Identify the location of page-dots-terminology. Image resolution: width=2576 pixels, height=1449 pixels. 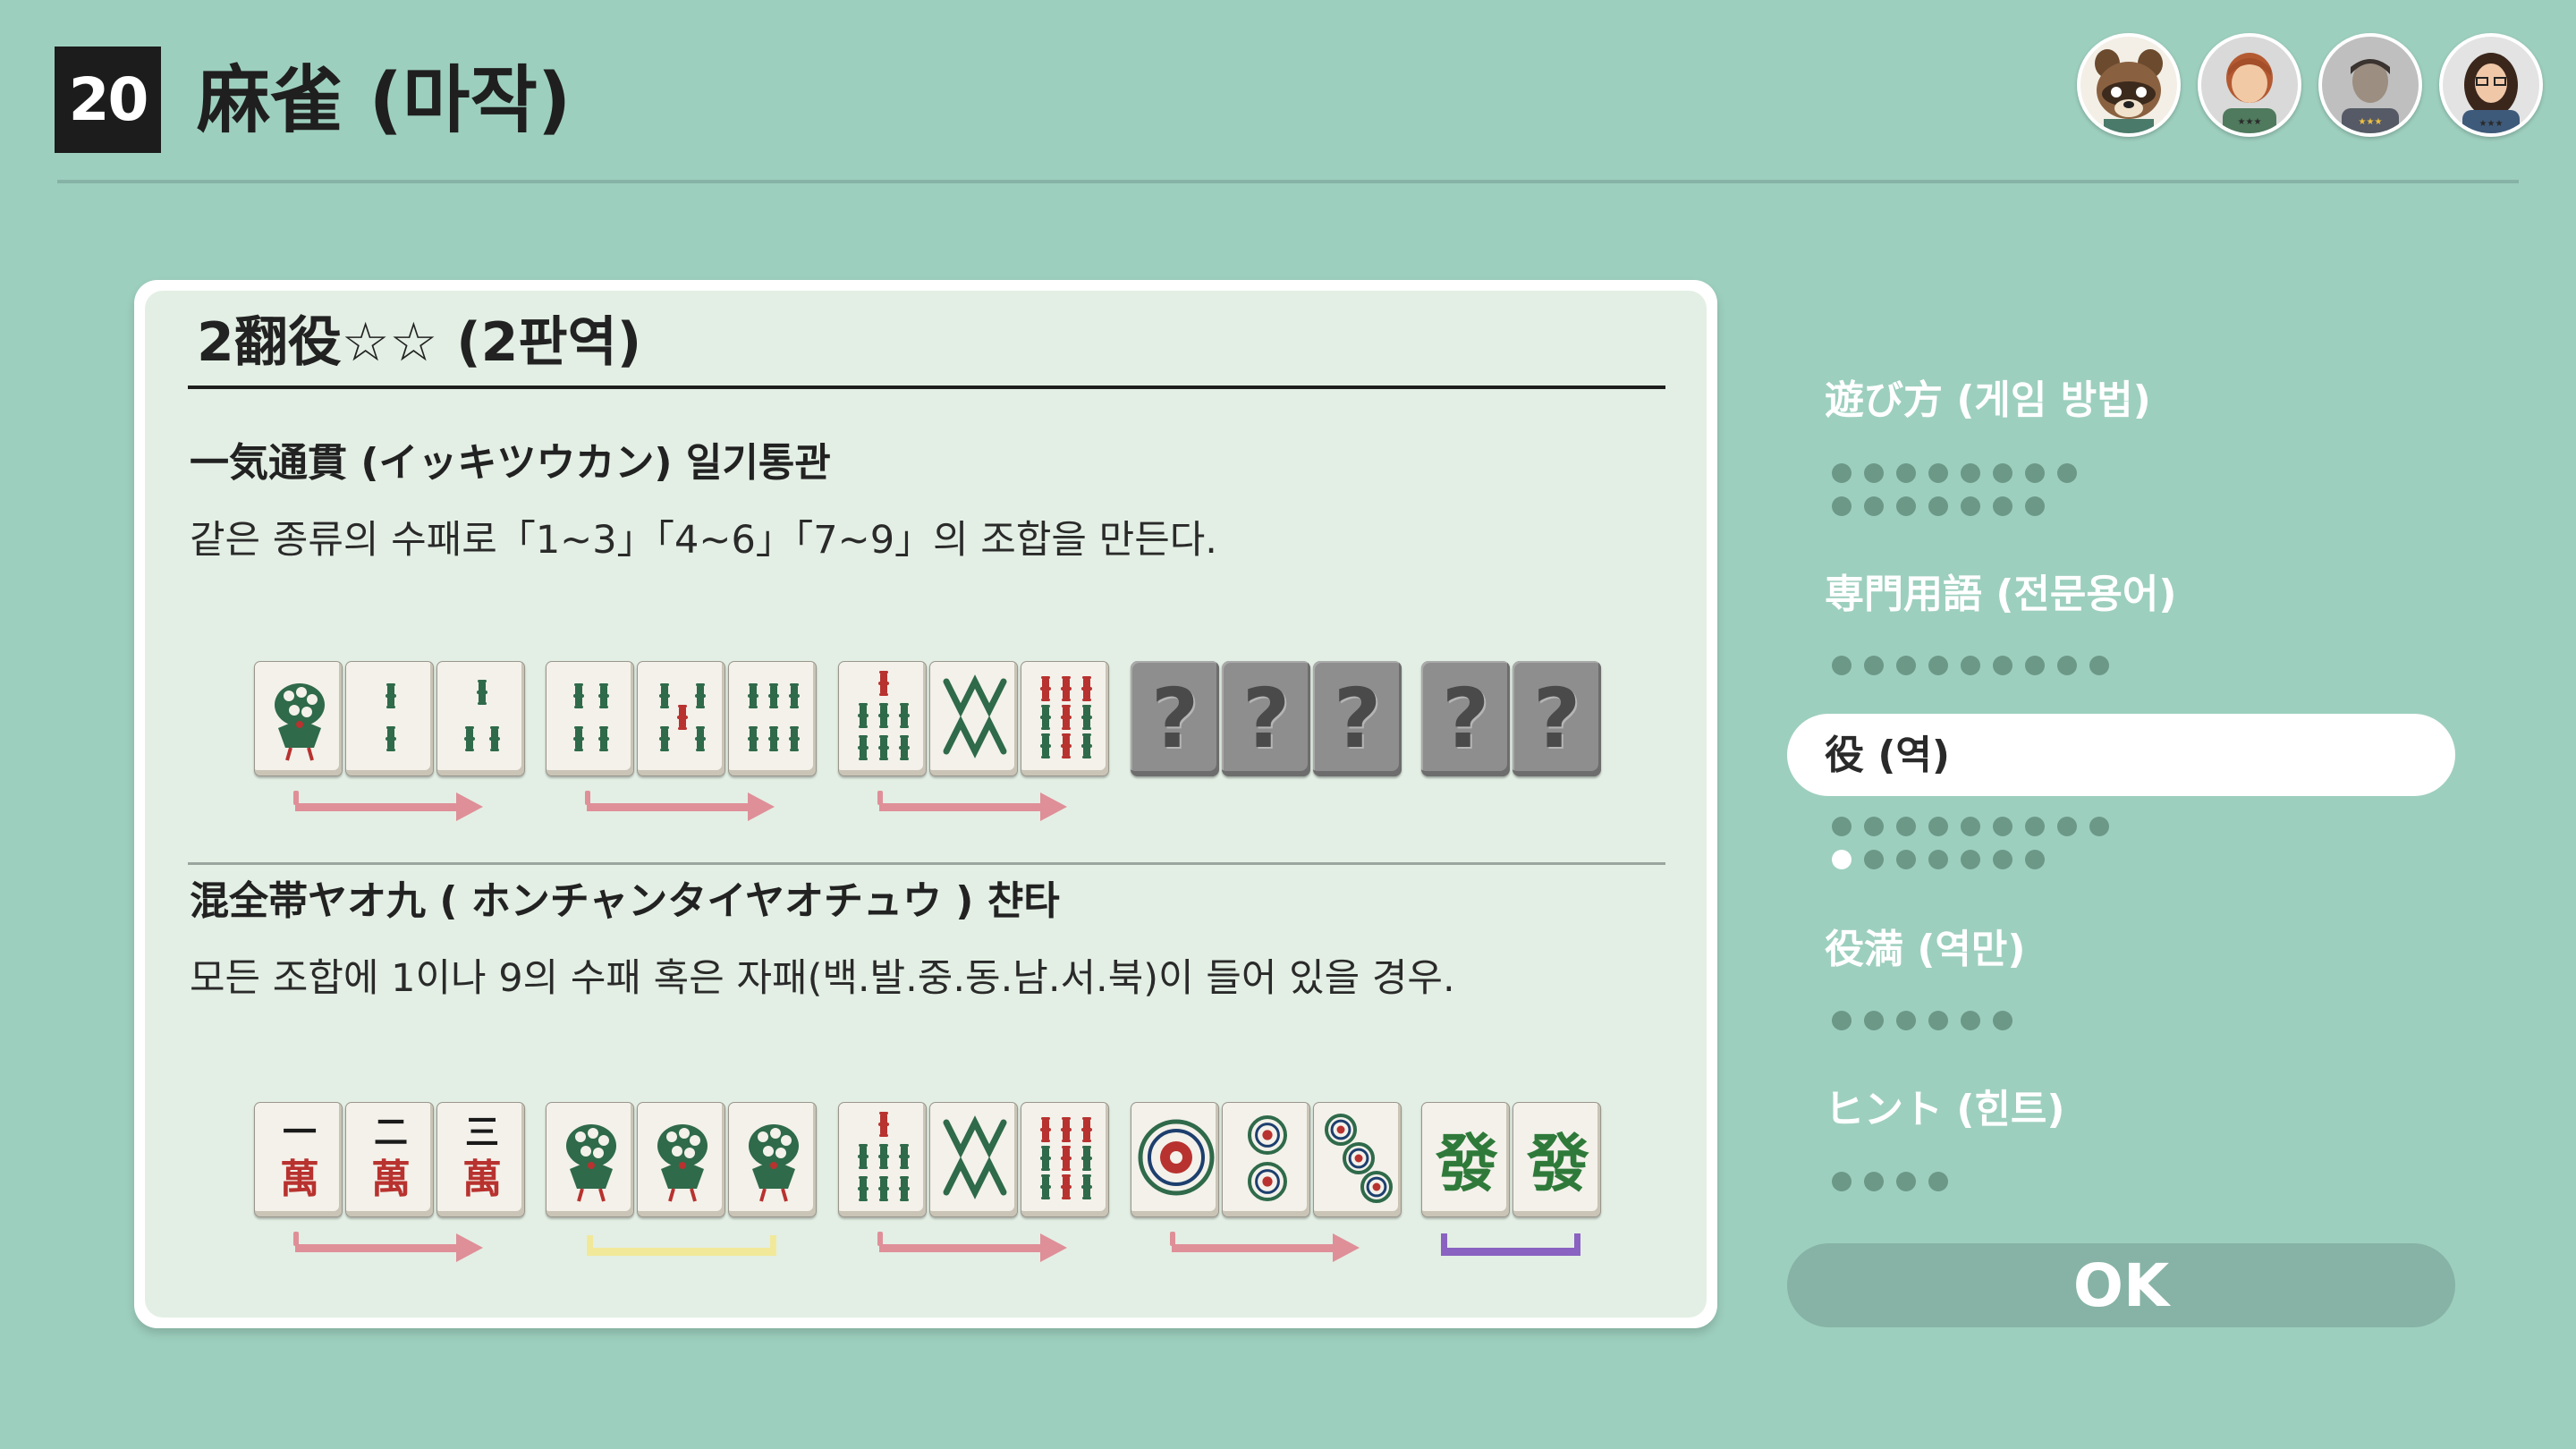
(1977, 665).